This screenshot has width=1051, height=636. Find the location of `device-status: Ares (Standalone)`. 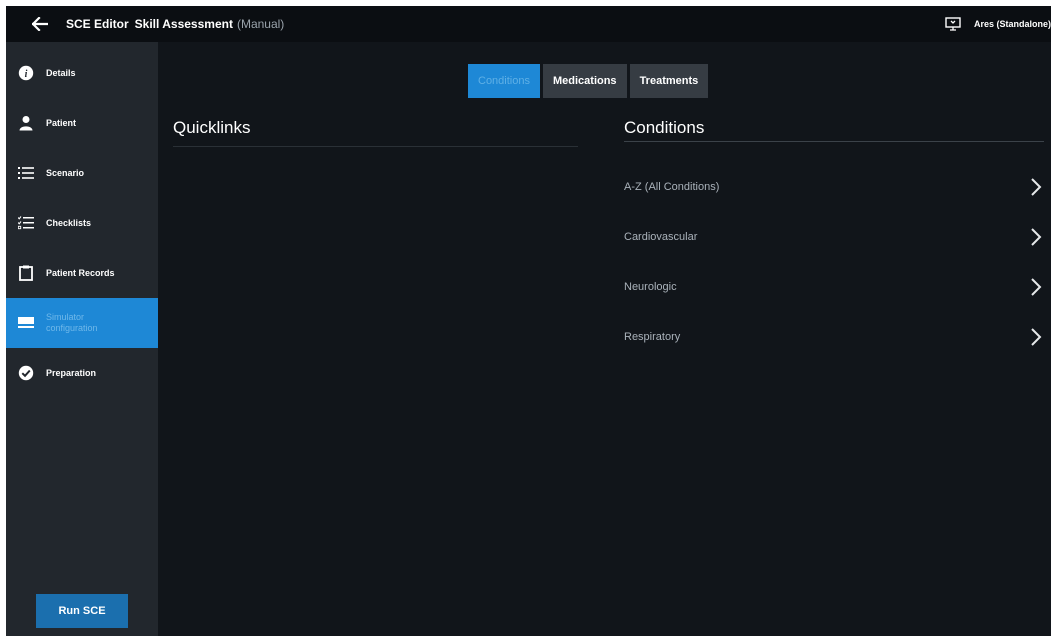

device-status: Ares (Standalone) is located at coordinates (996, 24).